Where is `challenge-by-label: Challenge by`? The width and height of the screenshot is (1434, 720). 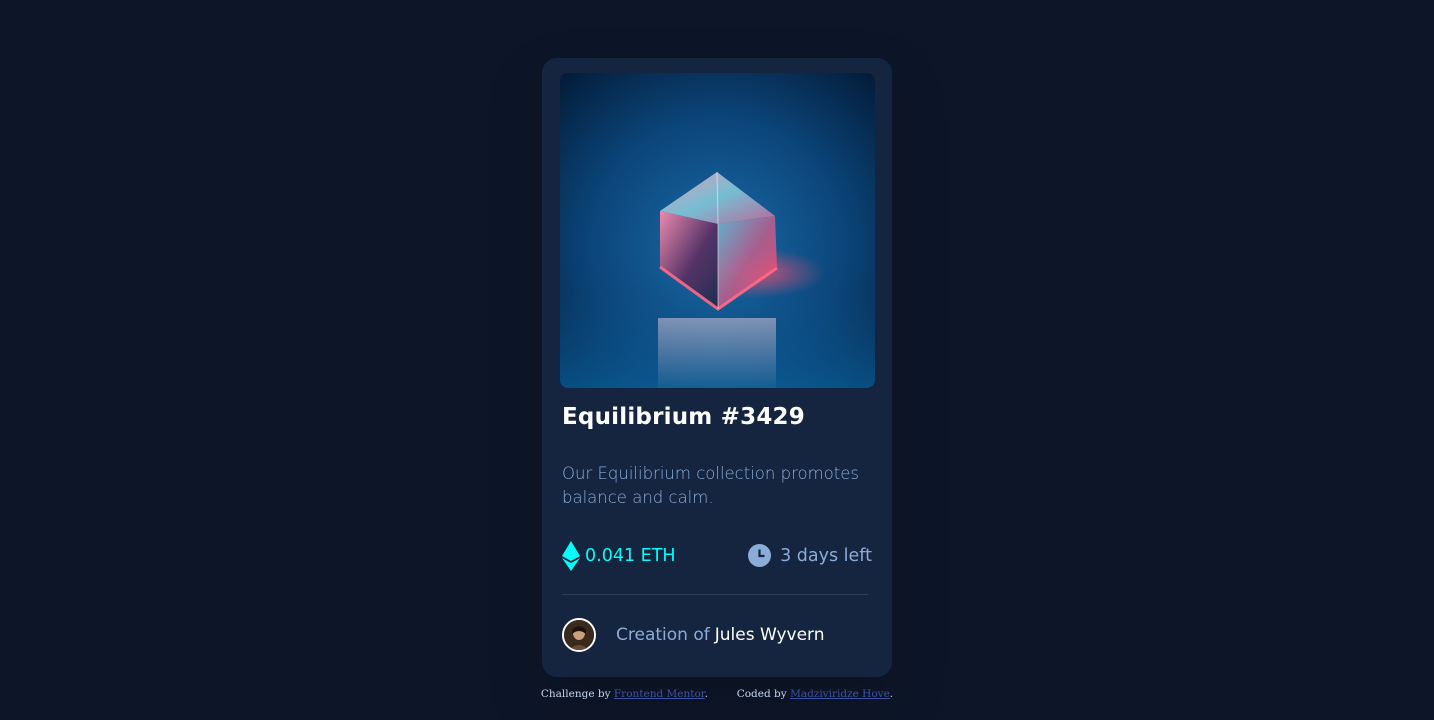
challenge-by-label: Challenge by is located at coordinates (575, 694).